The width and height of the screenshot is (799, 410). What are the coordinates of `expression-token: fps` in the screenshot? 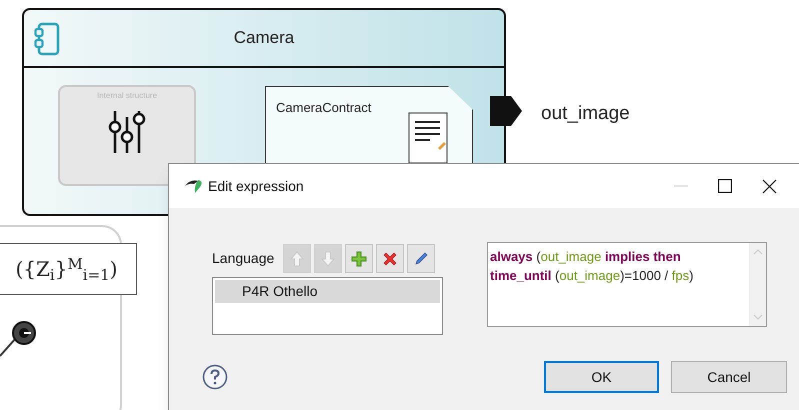 It's located at (681, 276).